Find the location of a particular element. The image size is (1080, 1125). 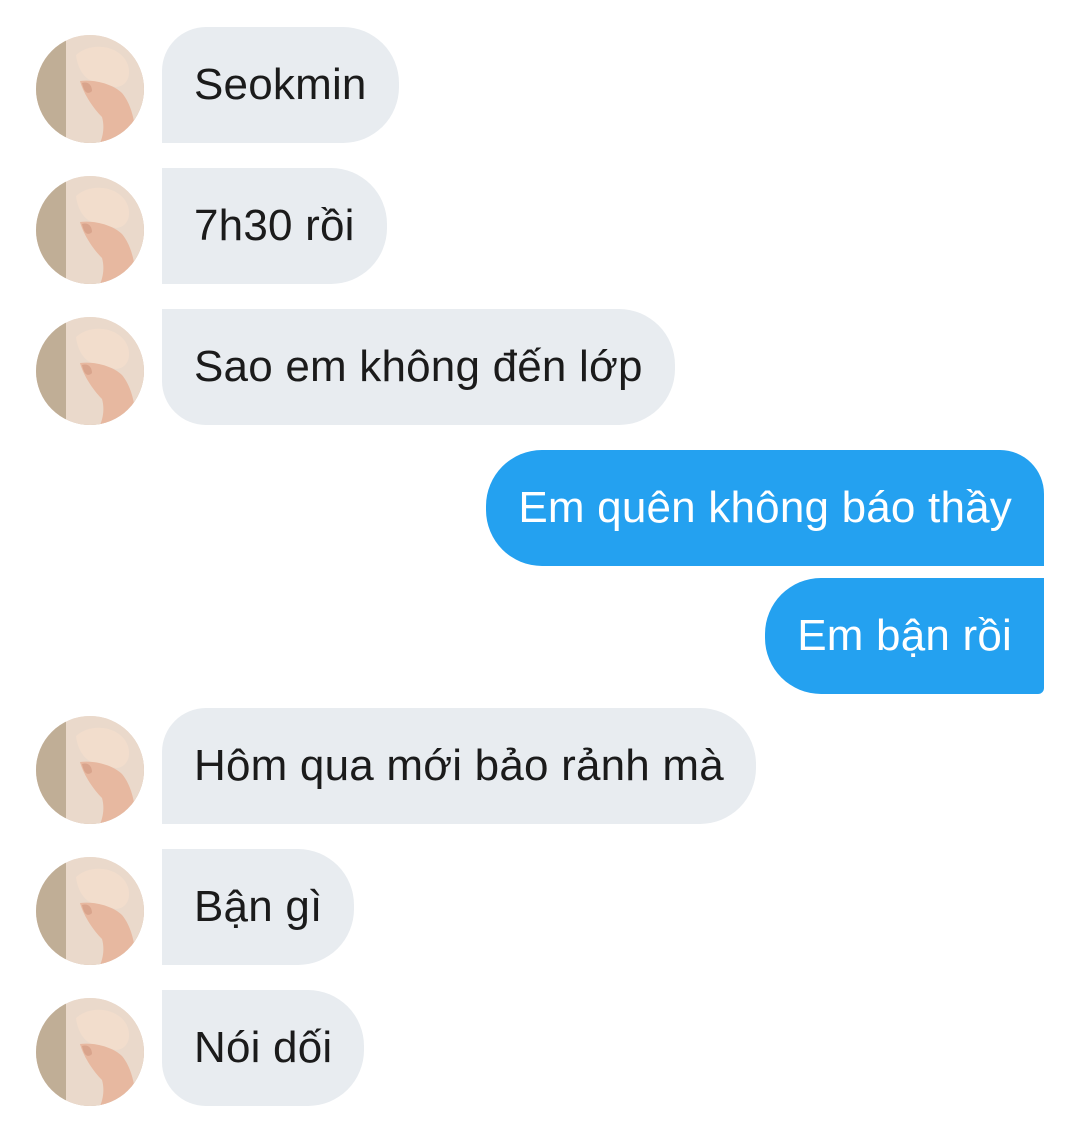

message-row-incoming: Nói dối is located at coordinates (540, 1049).